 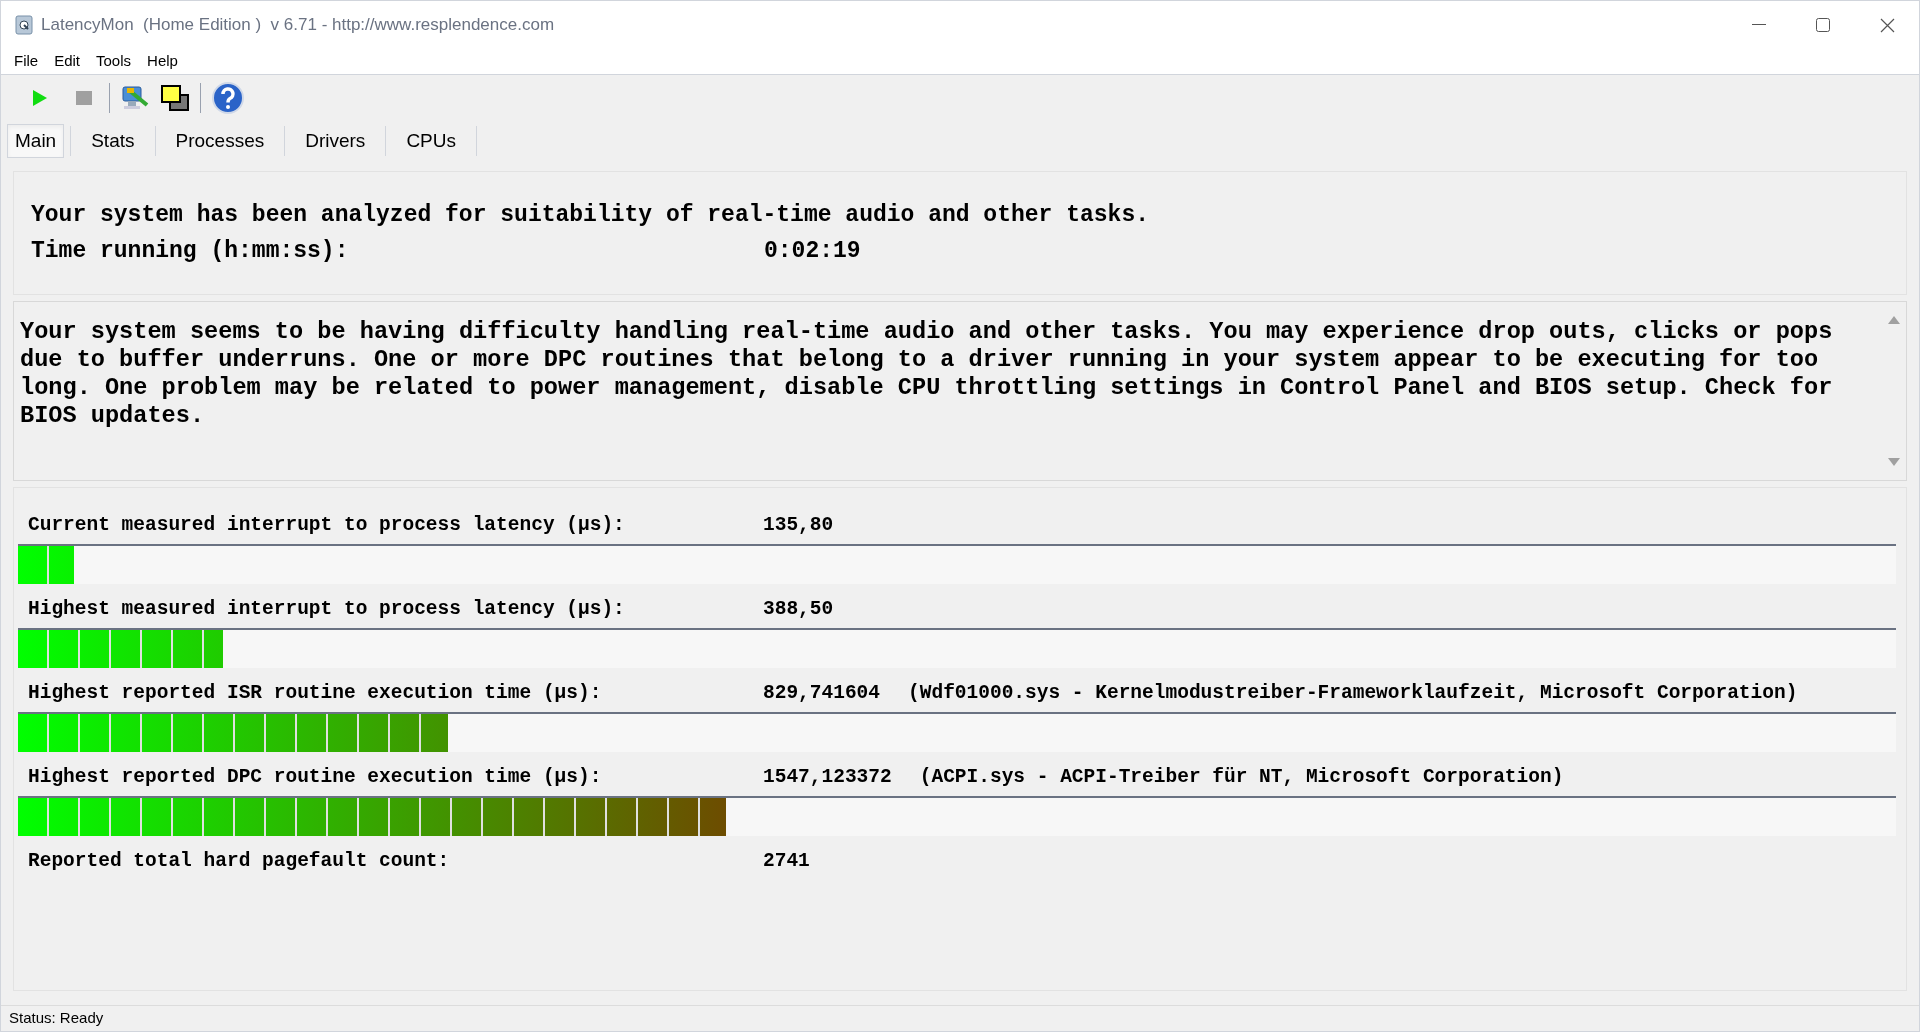 I want to click on tab: CPUs, so click(x=431, y=141).